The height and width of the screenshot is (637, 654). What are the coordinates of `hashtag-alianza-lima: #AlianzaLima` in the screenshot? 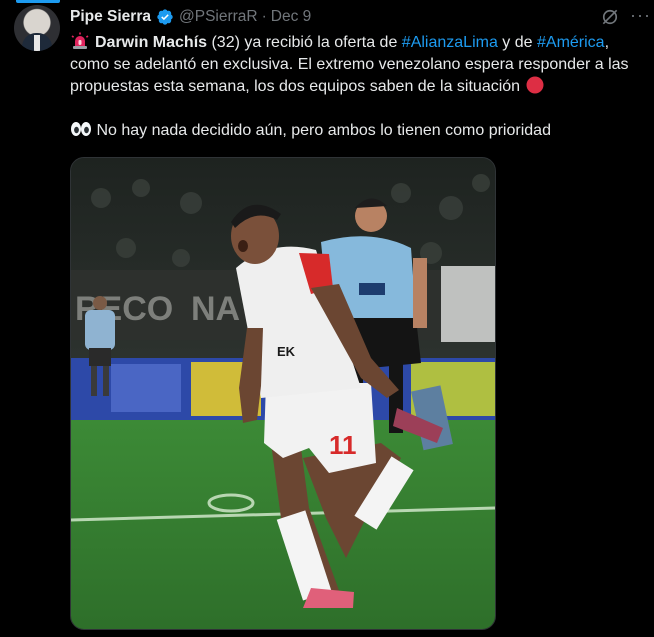 It's located at (450, 42).